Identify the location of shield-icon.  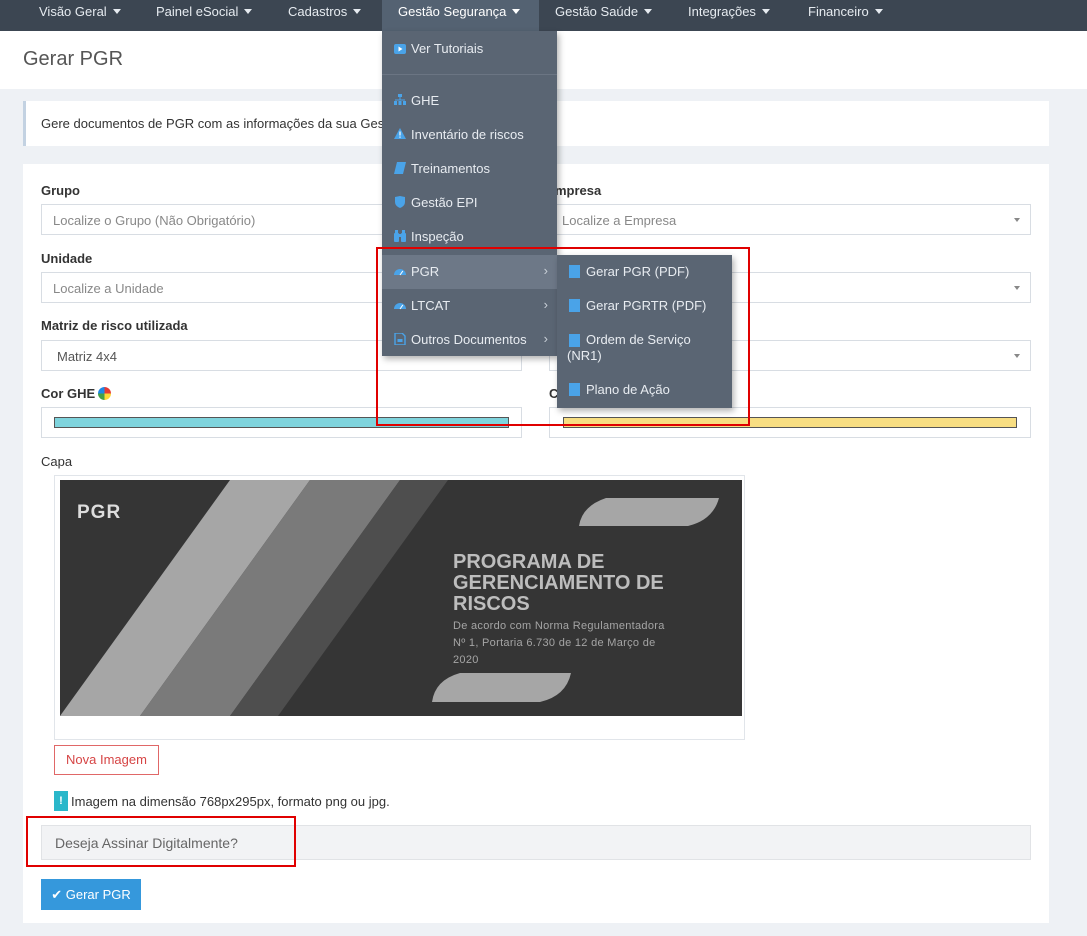
(400, 202).